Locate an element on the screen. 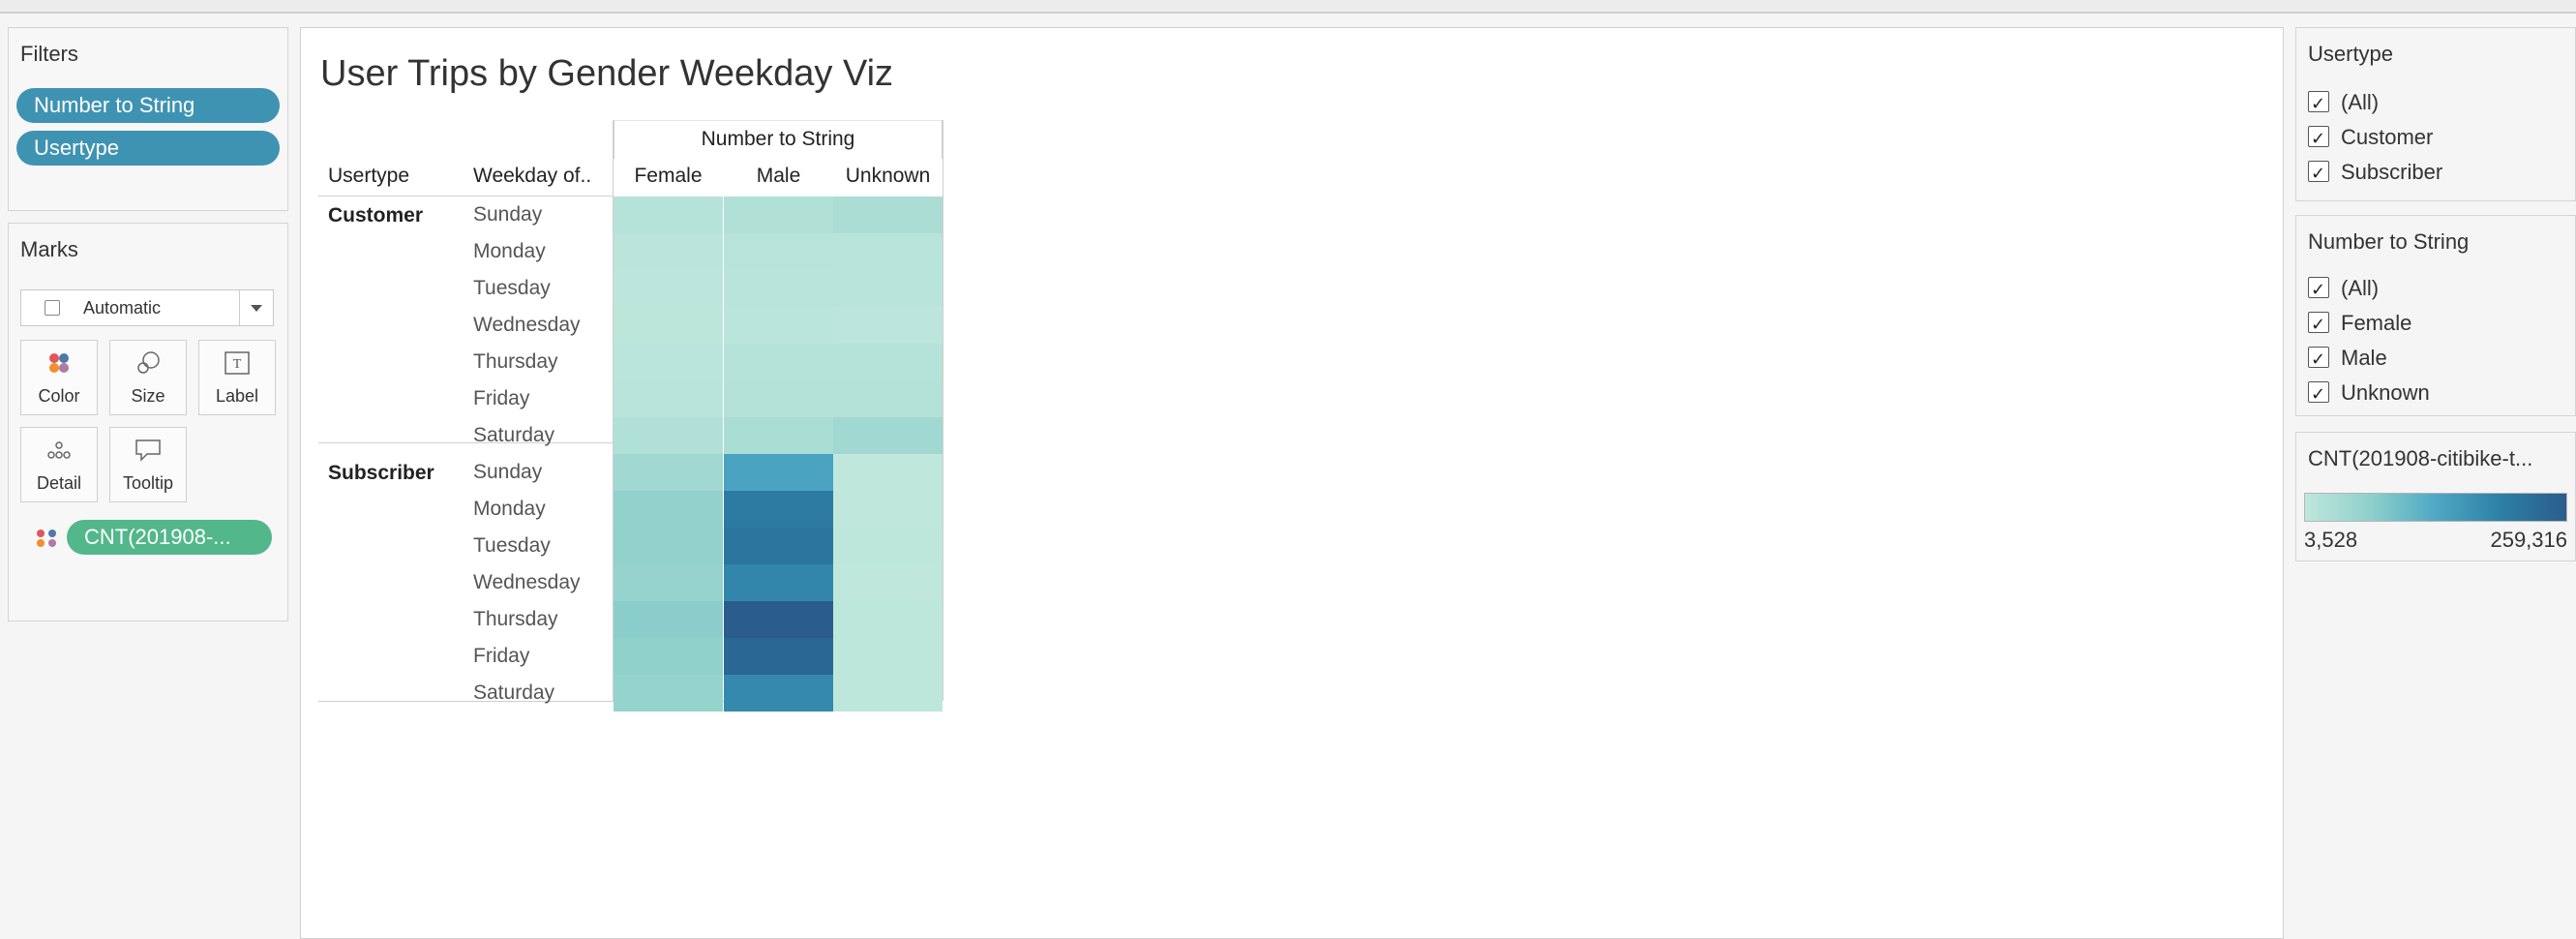 This screenshot has height=939, width=2576. option-label: Unknown is located at coordinates (2385, 392).